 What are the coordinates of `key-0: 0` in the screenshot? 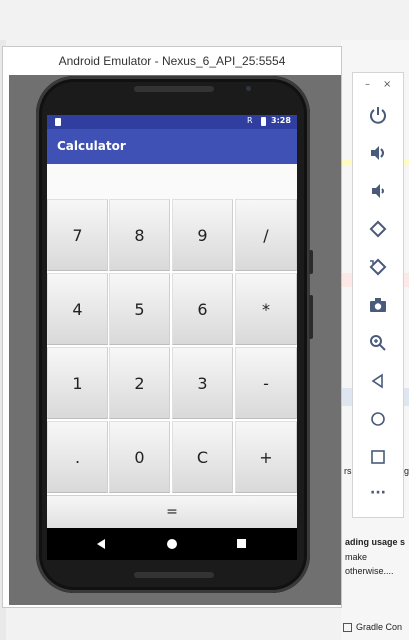 It's located at (139, 457).